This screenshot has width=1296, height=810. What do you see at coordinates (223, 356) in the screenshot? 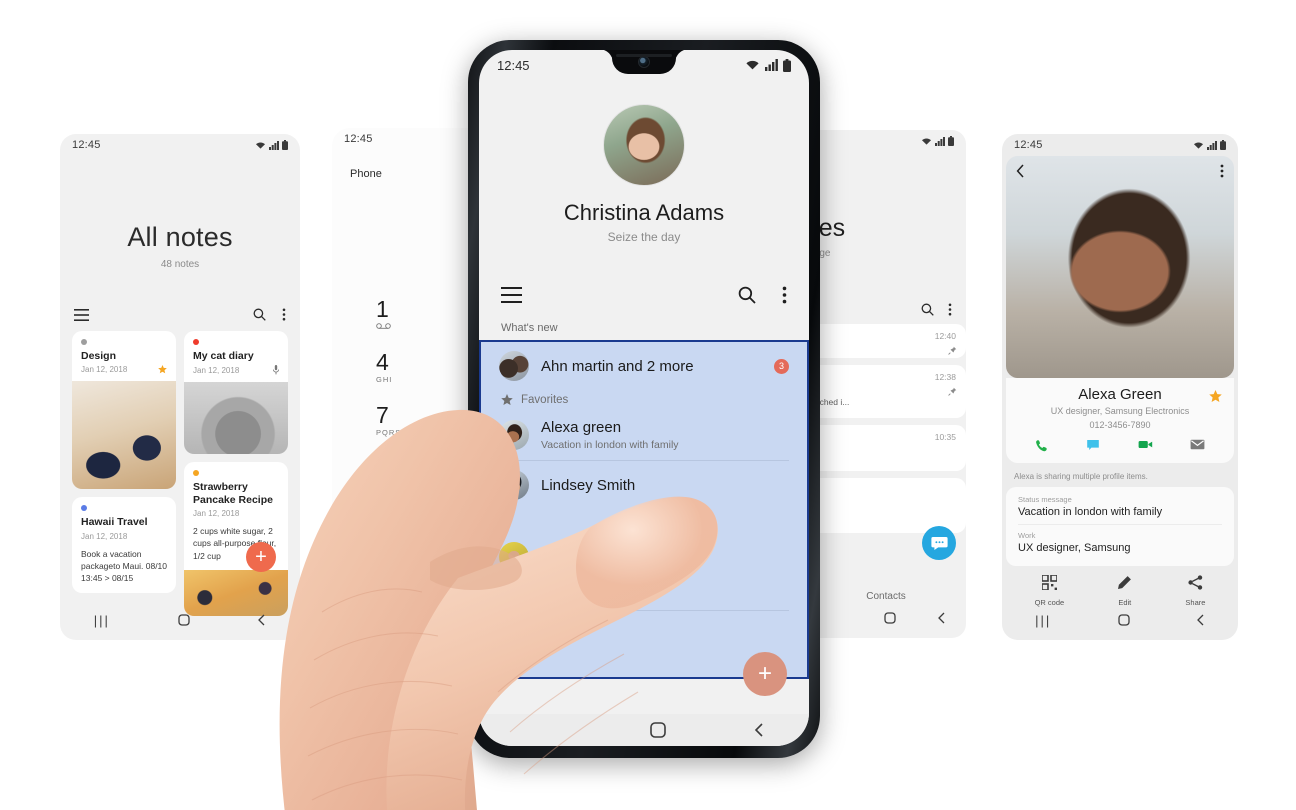
I see `note-title: My cat diary` at bounding box center [223, 356].